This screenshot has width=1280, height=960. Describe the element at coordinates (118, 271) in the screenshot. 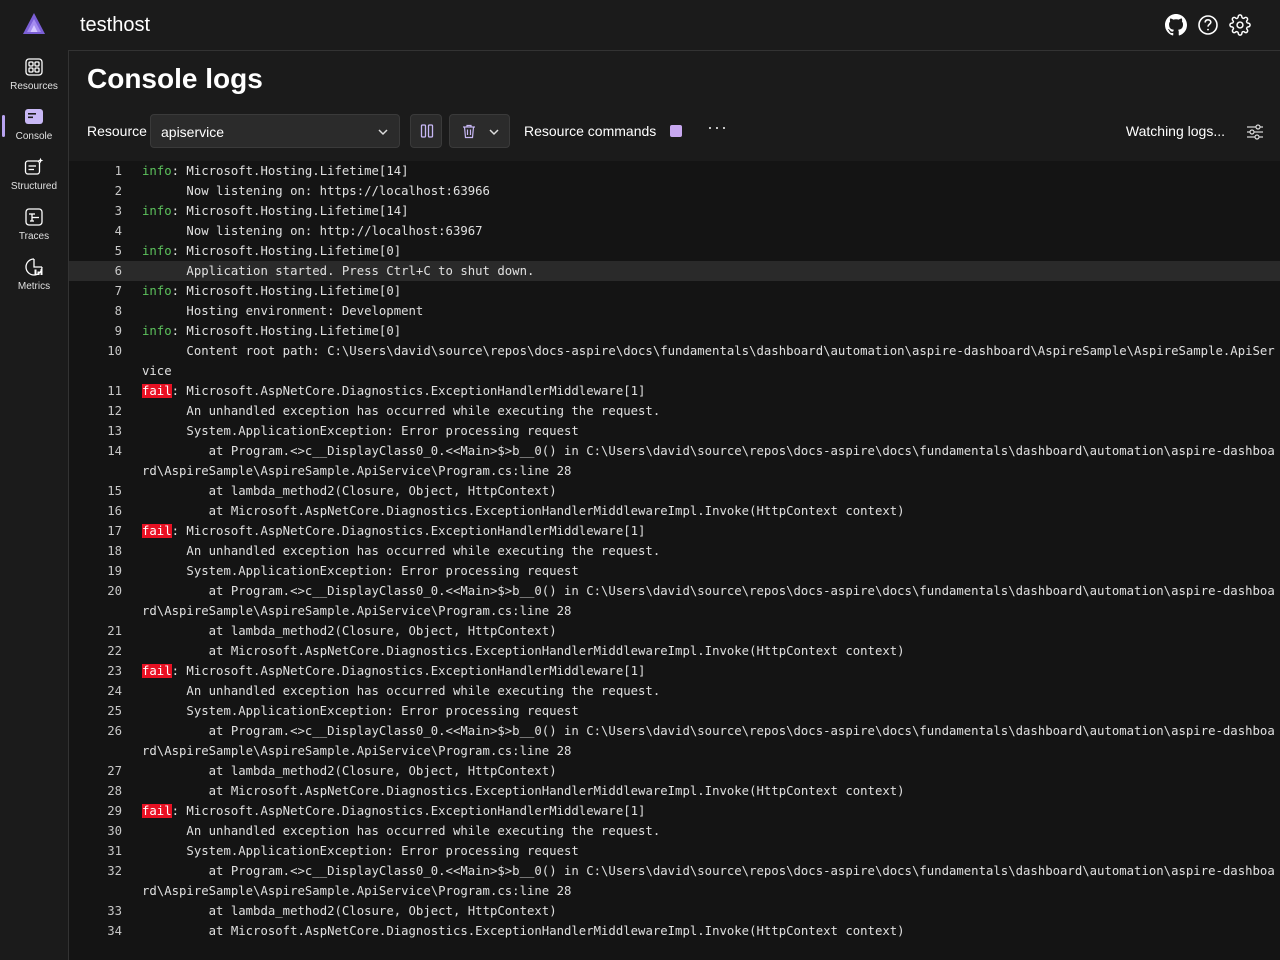

I see `line-number: 6` at that location.